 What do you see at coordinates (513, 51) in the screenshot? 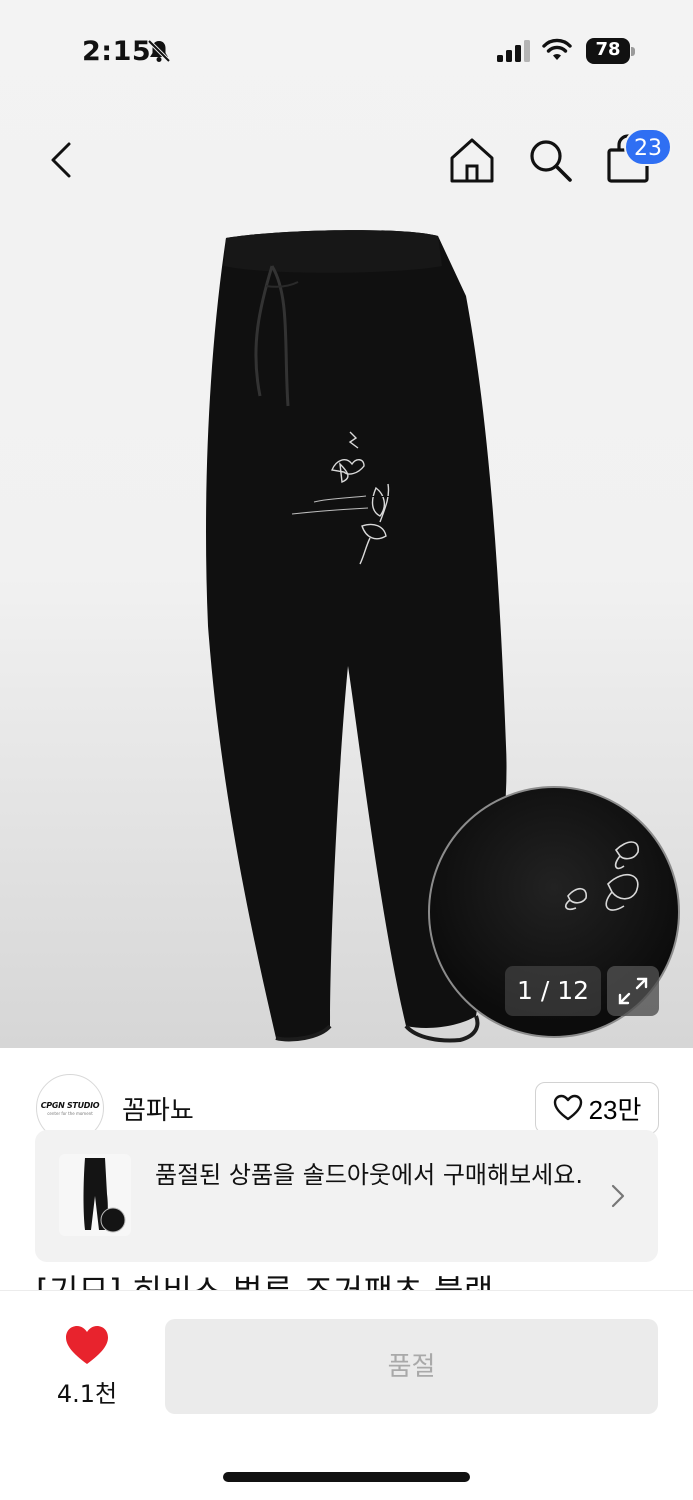
I see `cellular-signal-icon` at bounding box center [513, 51].